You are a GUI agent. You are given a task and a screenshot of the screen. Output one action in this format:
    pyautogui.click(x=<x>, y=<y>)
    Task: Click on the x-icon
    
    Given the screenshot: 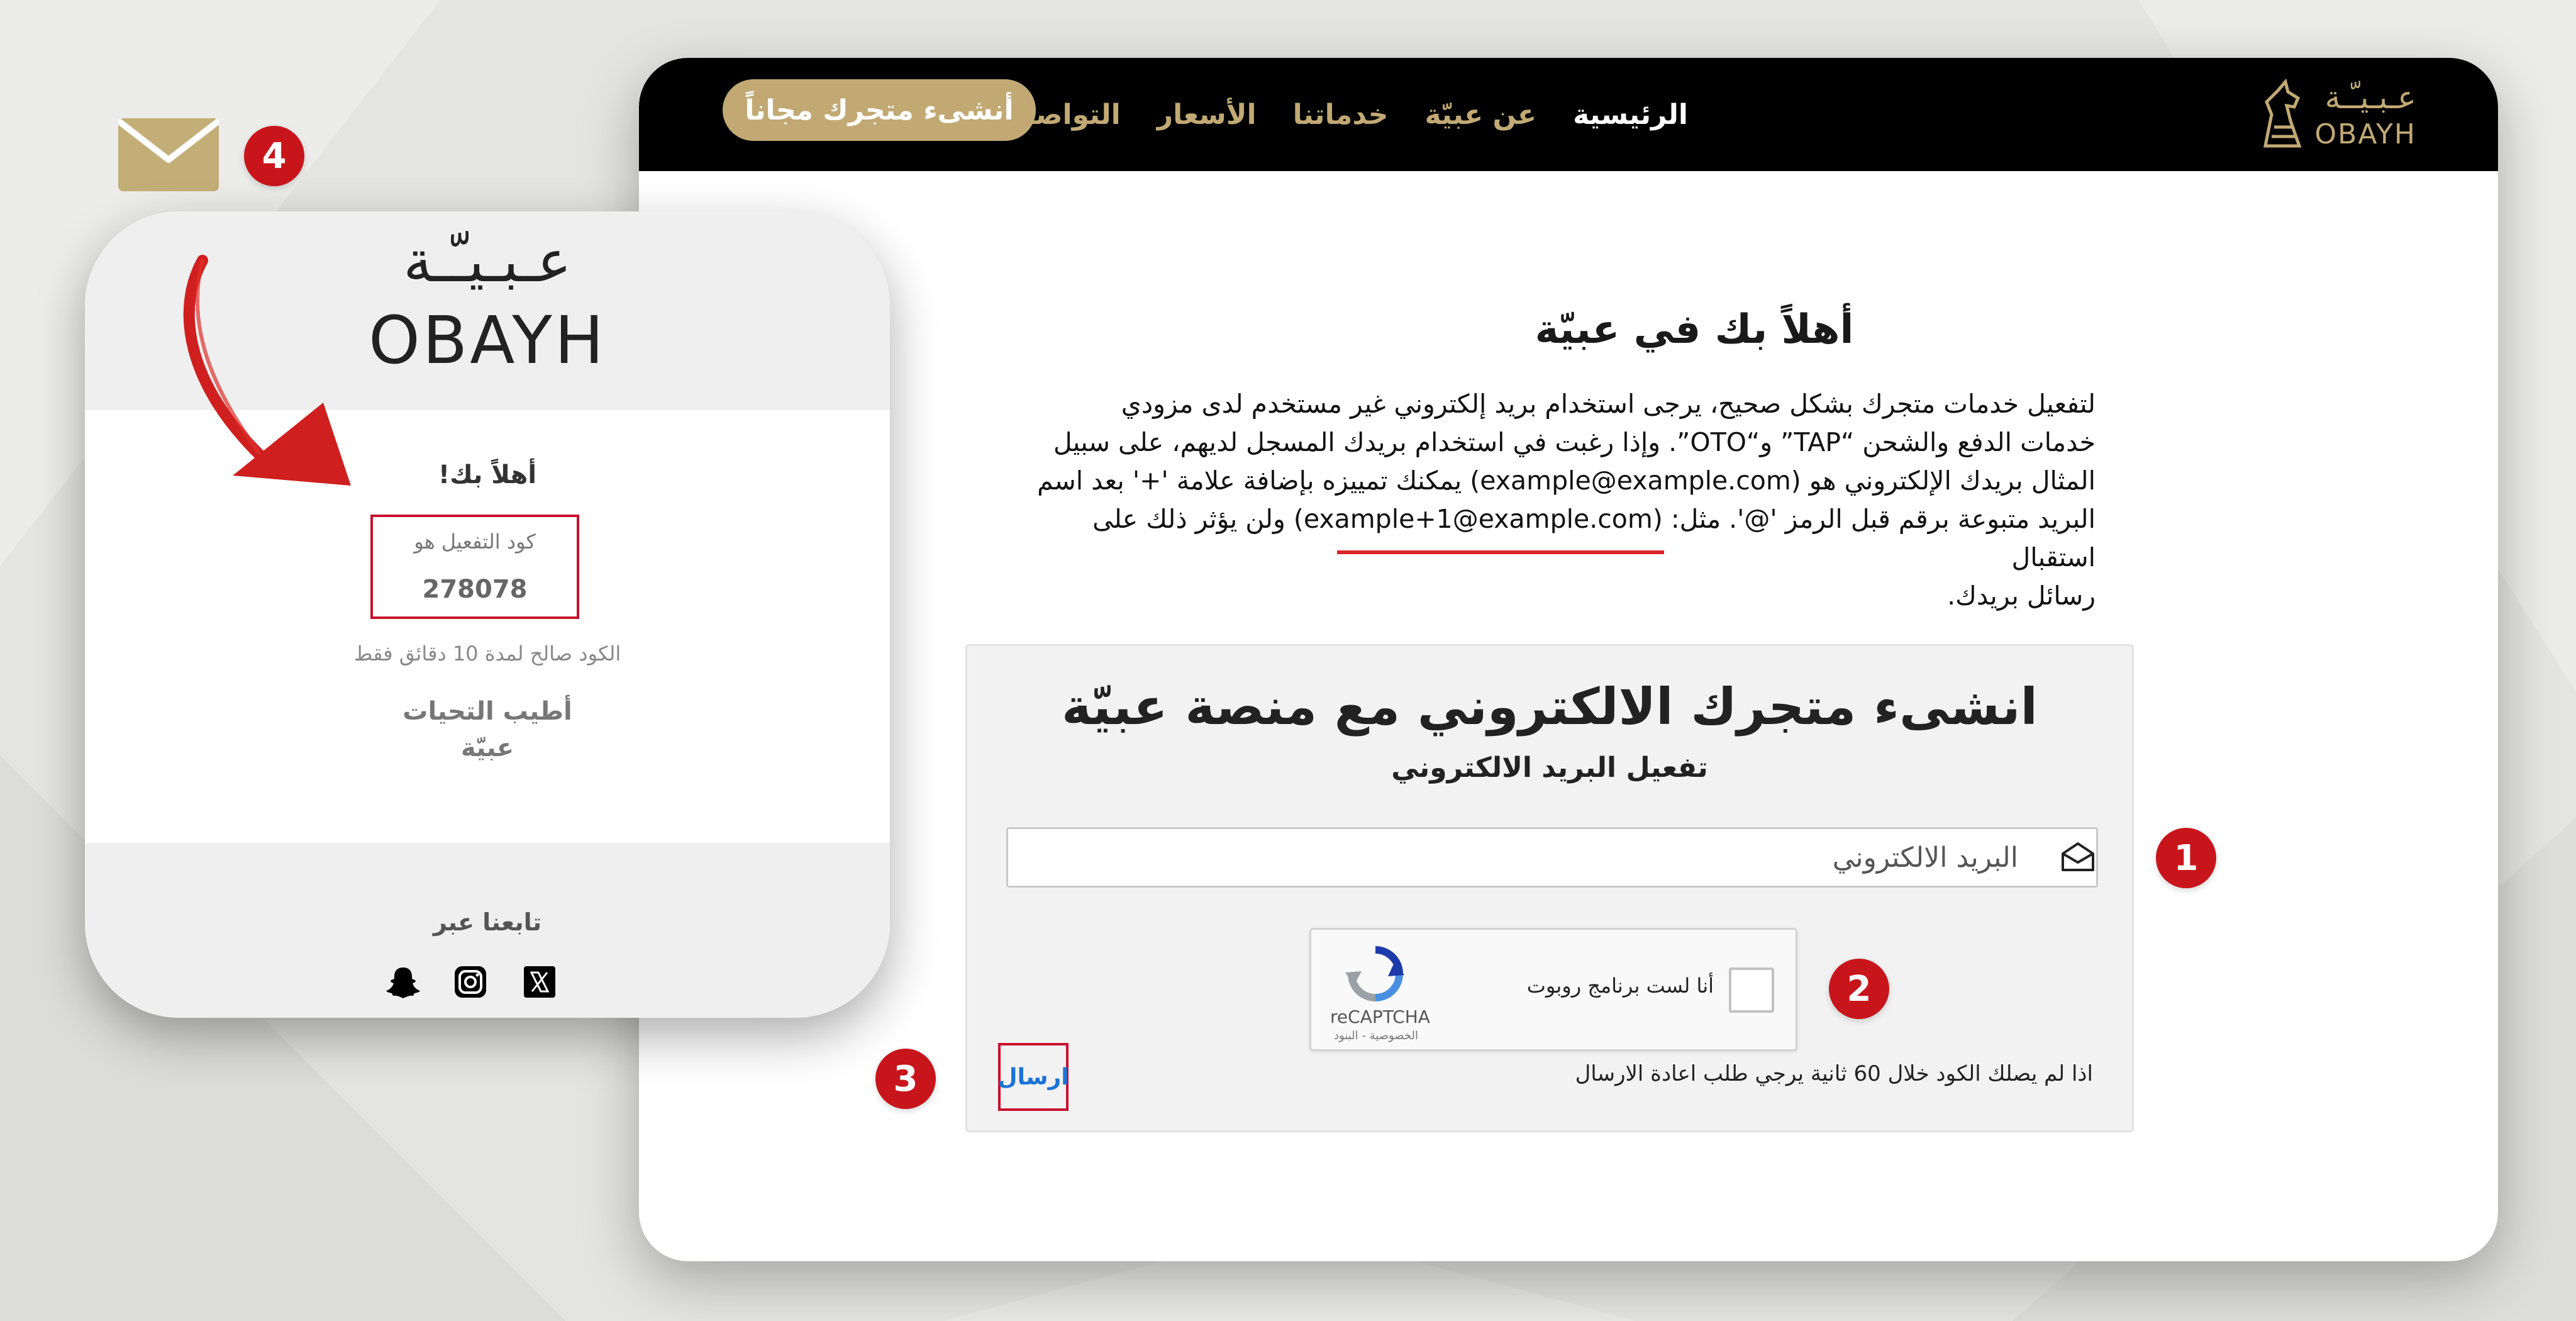 What is the action you would take?
    pyautogui.click(x=539, y=982)
    